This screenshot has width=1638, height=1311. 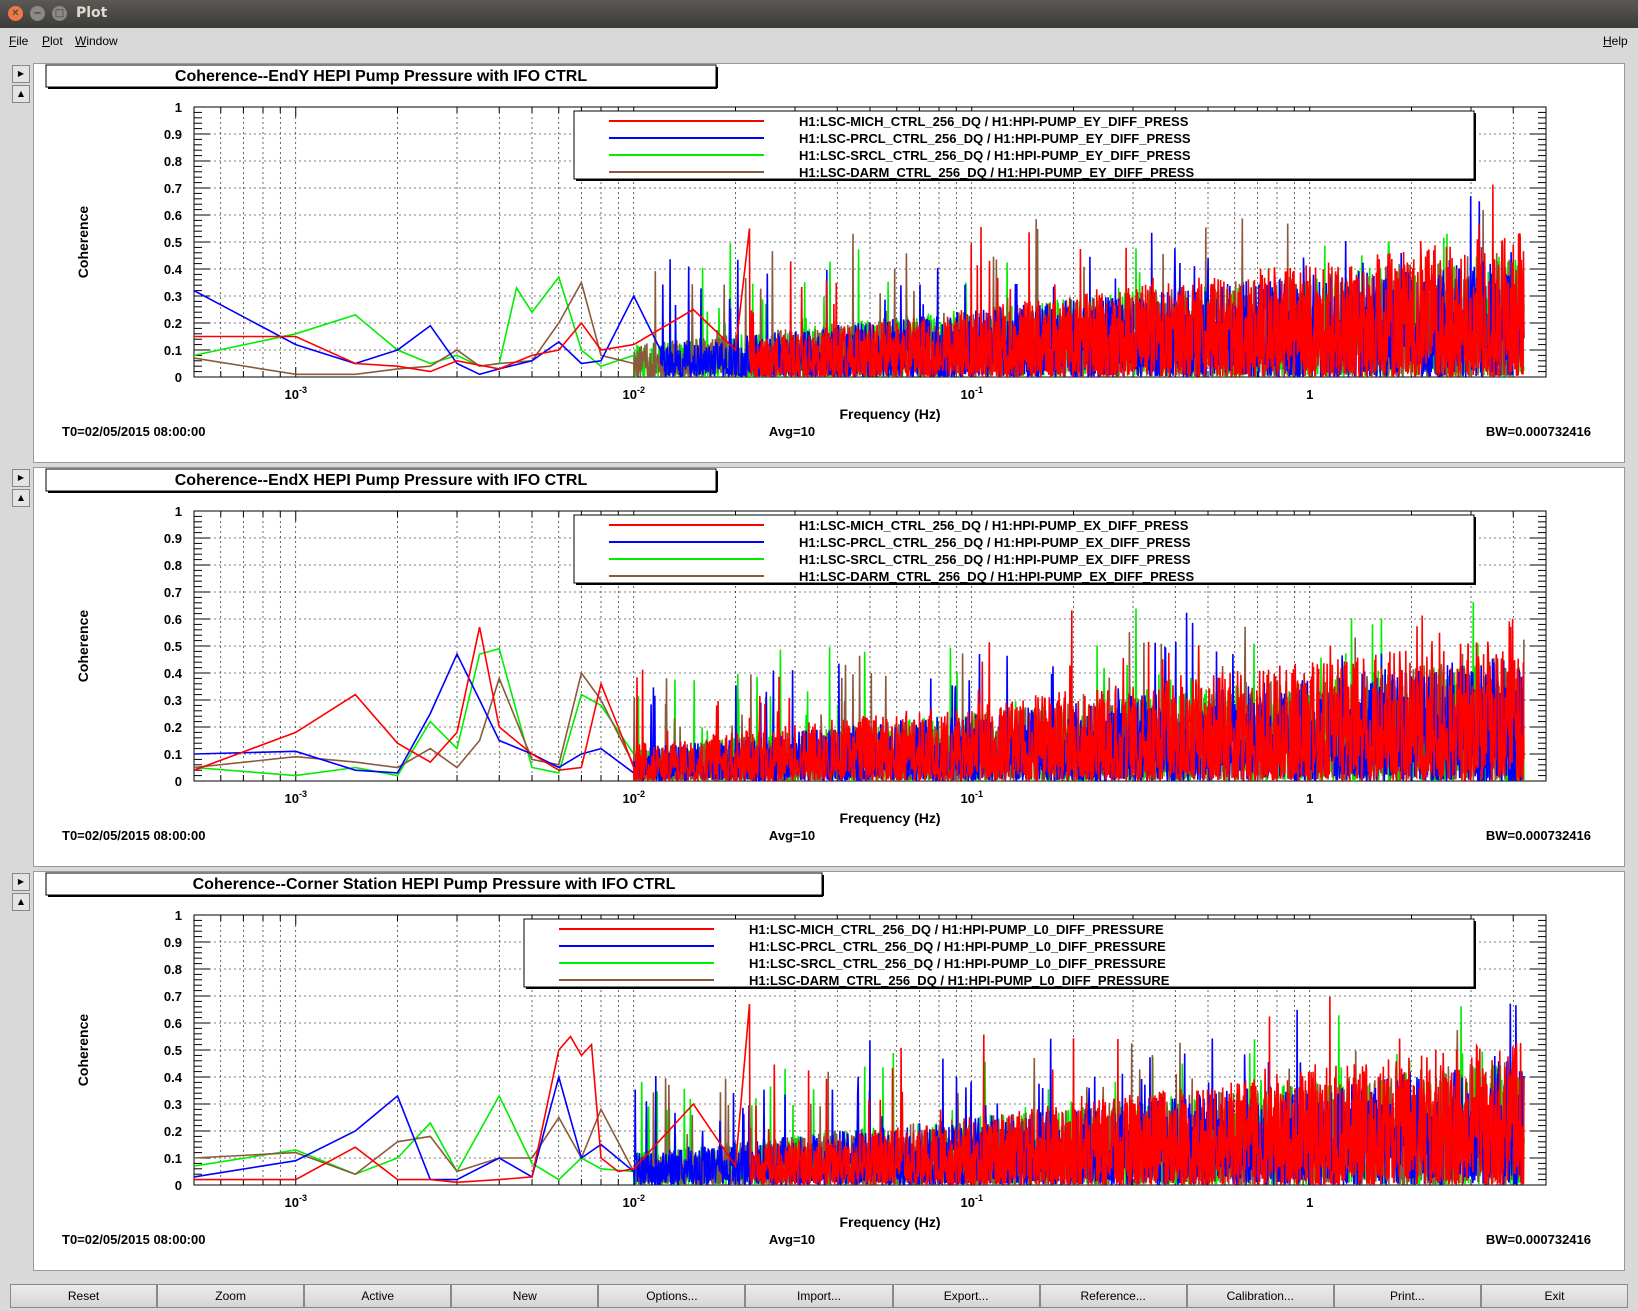 I want to click on zoom-button: Zoom, so click(x=231, y=1296).